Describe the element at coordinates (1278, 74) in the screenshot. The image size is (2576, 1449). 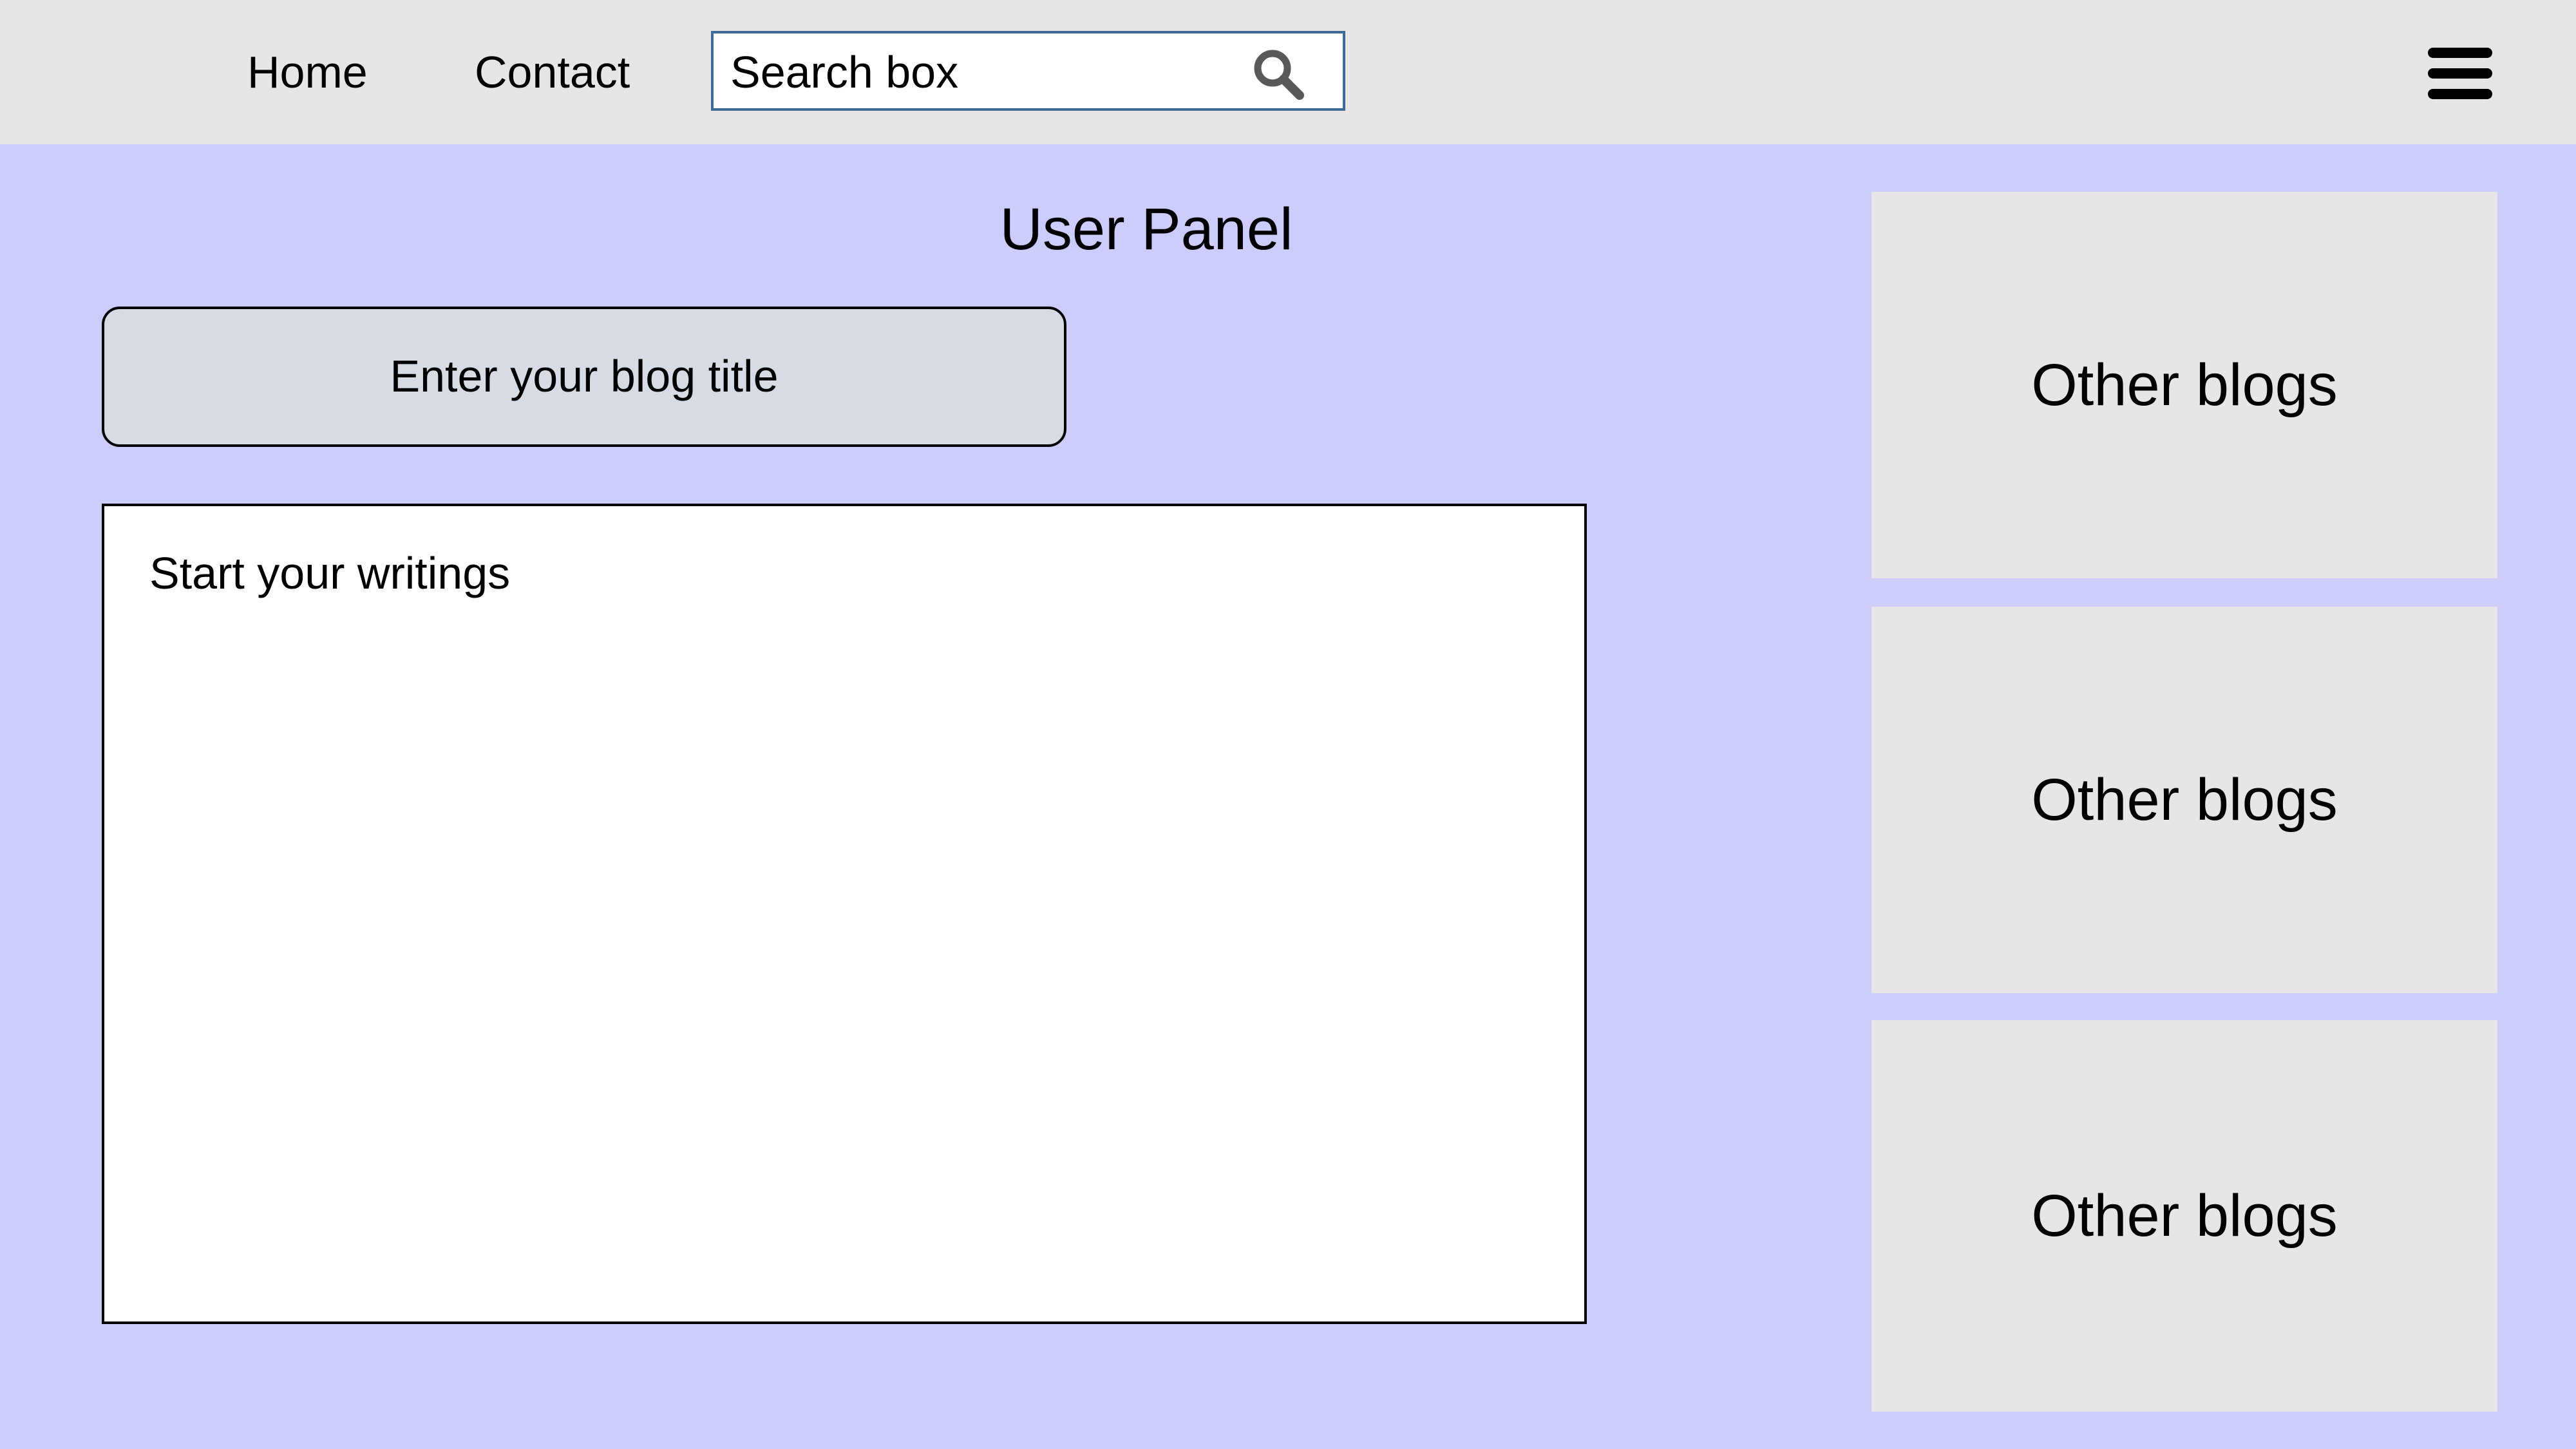
I see `search-icon` at that location.